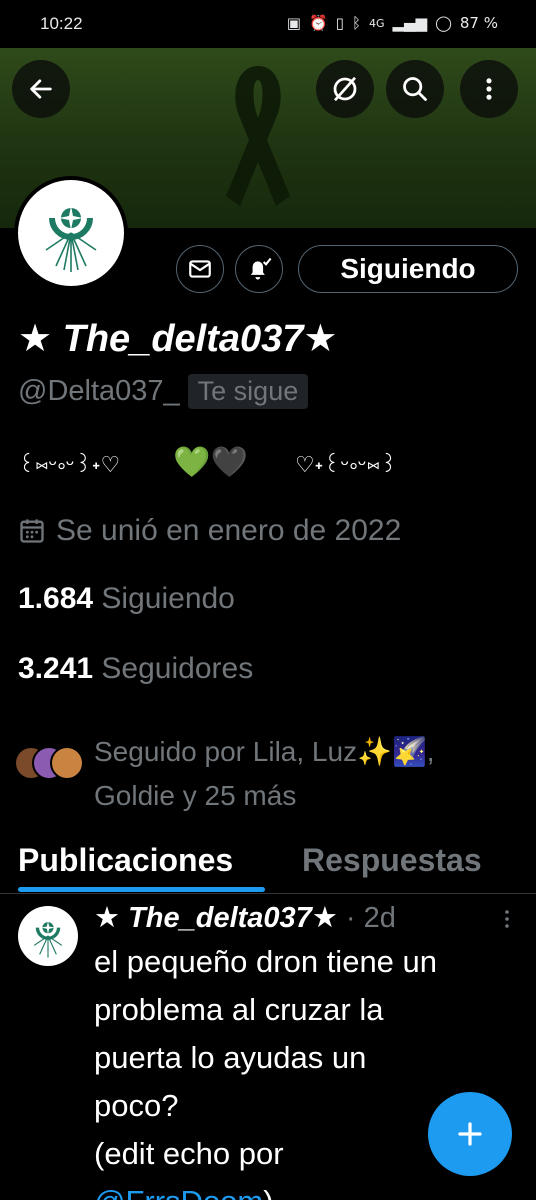  What do you see at coordinates (366, 918) in the screenshot?
I see `post-timestamp: · 2d` at bounding box center [366, 918].